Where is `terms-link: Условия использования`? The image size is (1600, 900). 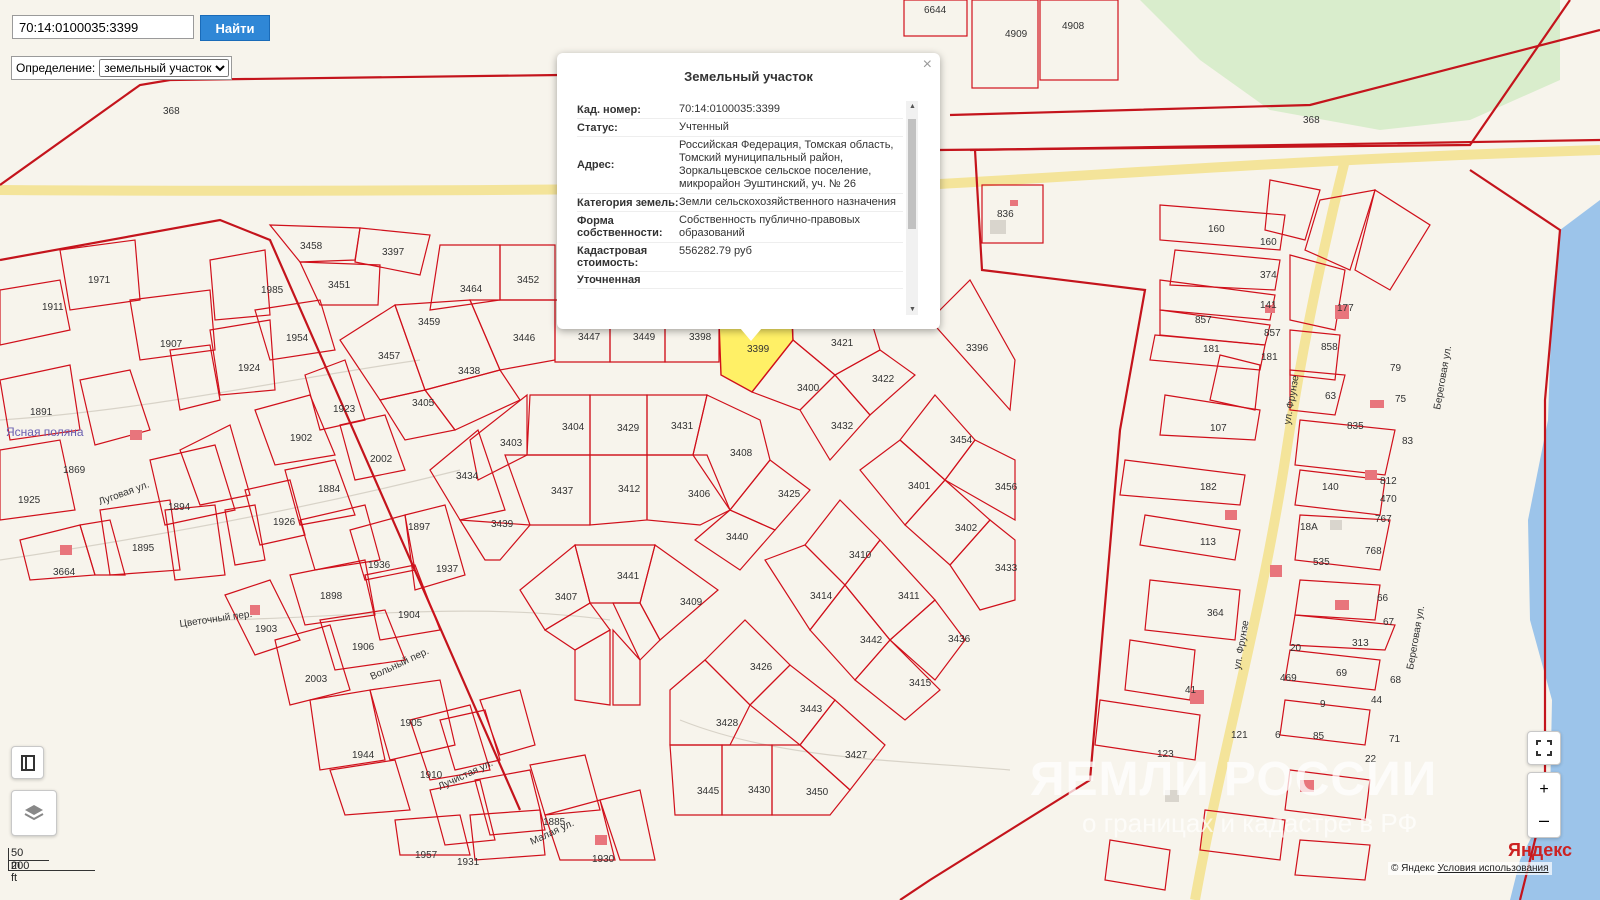
terms-link: Условия использования is located at coordinates (1493, 868).